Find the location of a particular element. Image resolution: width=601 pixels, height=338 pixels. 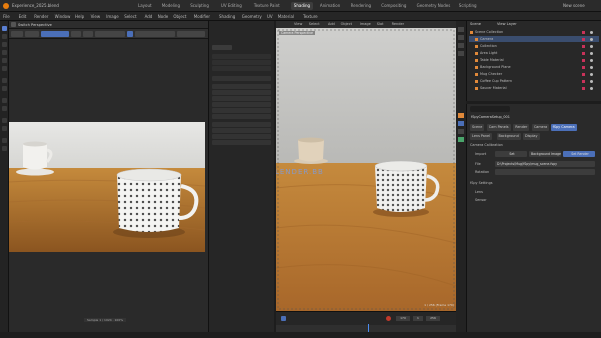

menu-item: Material is located at coordinates (286, 16).